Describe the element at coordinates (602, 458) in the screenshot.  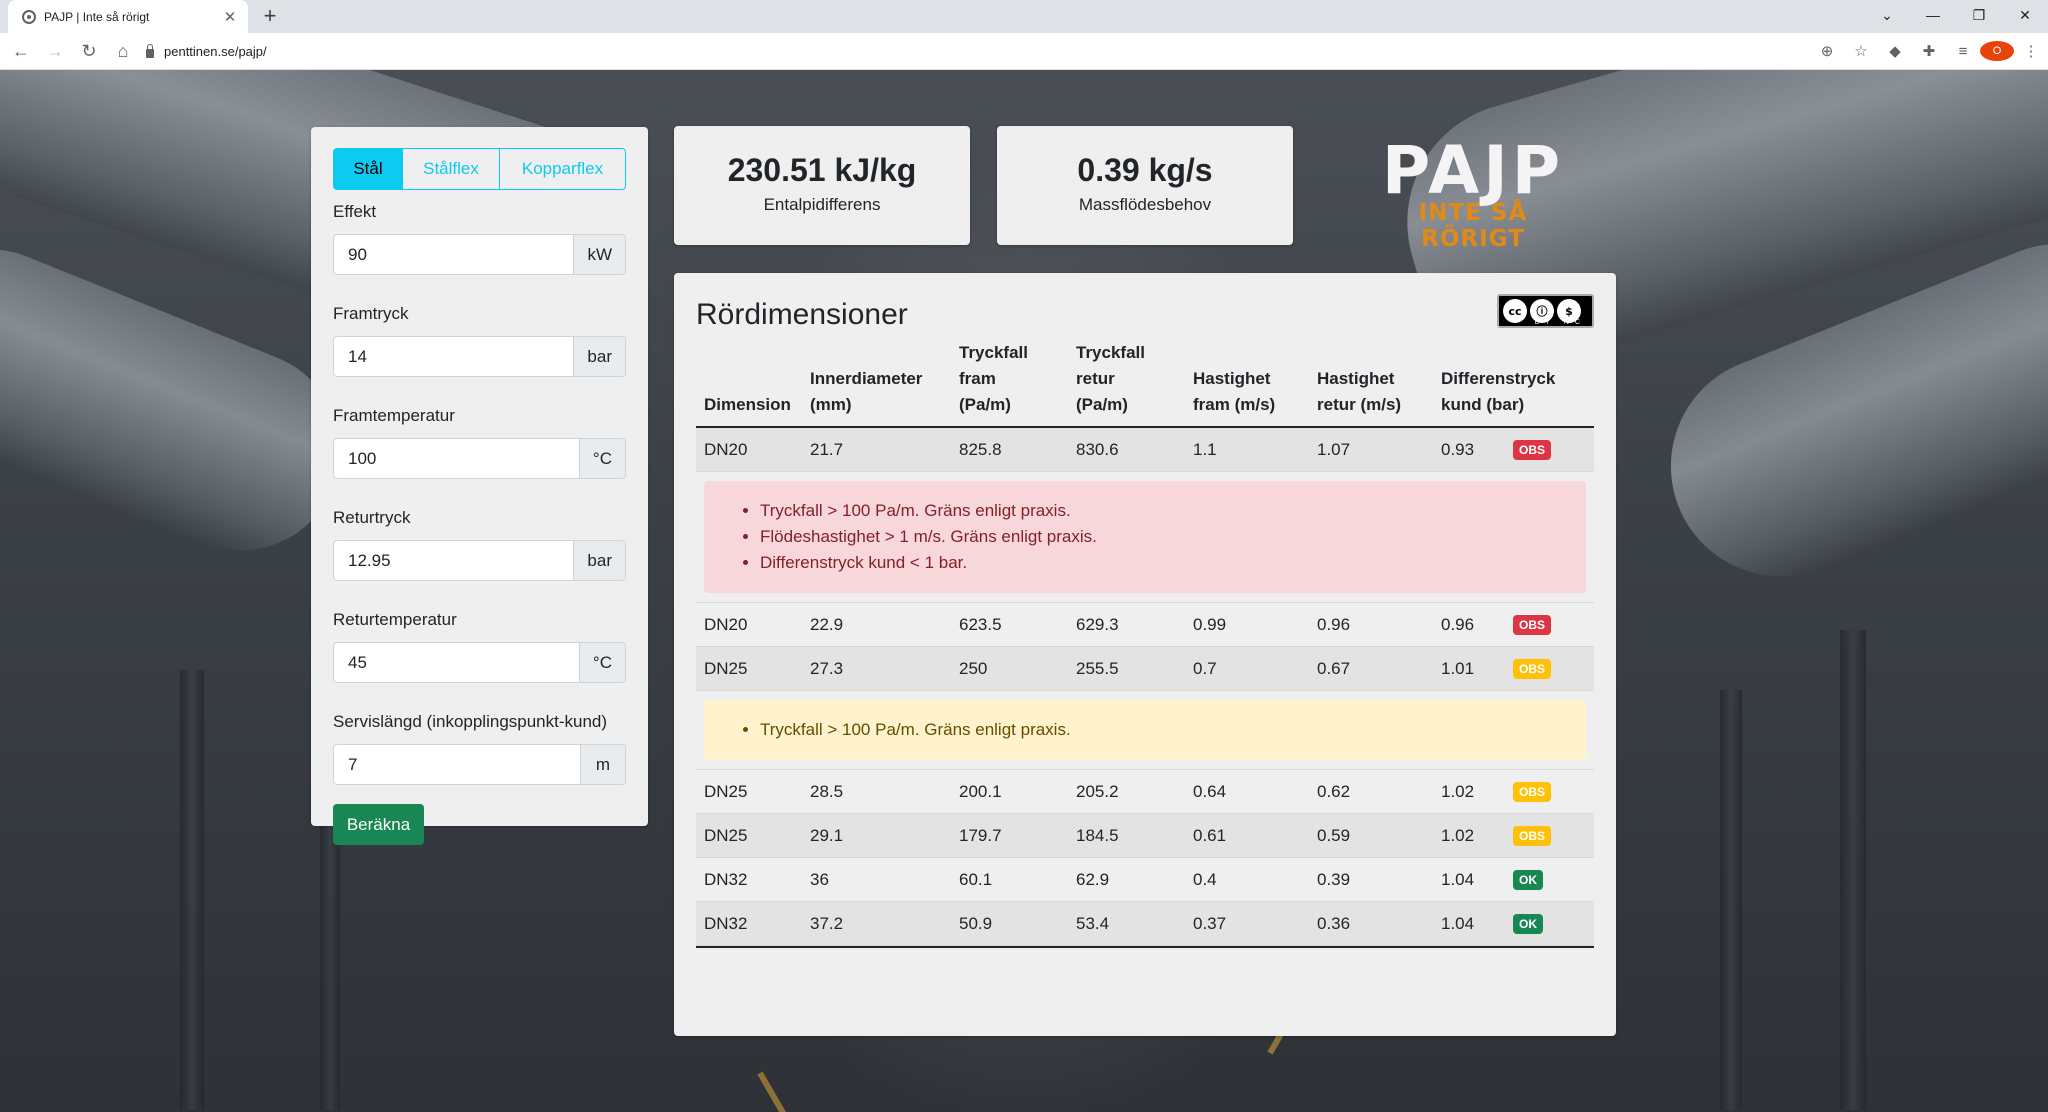
I see `framtemperatur-unit: °C` at that location.